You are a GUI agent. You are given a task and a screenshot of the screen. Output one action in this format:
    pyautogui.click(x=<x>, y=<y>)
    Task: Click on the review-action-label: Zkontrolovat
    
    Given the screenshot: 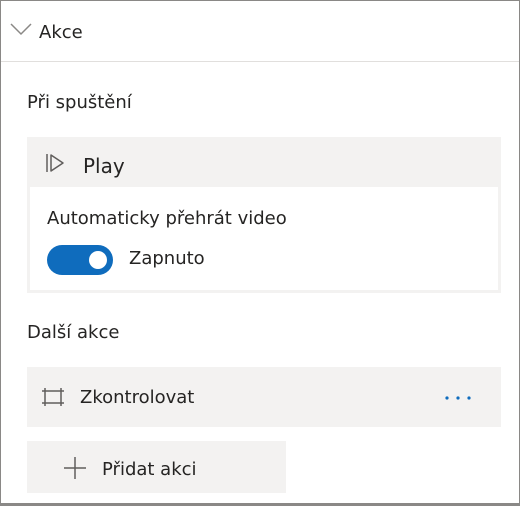 What is the action you would take?
    pyautogui.click(x=137, y=397)
    